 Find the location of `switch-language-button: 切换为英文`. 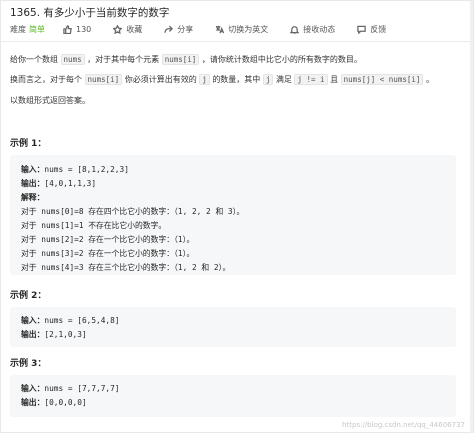

switch-language-button: 切换为英文 is located at coordinates (241, 29).